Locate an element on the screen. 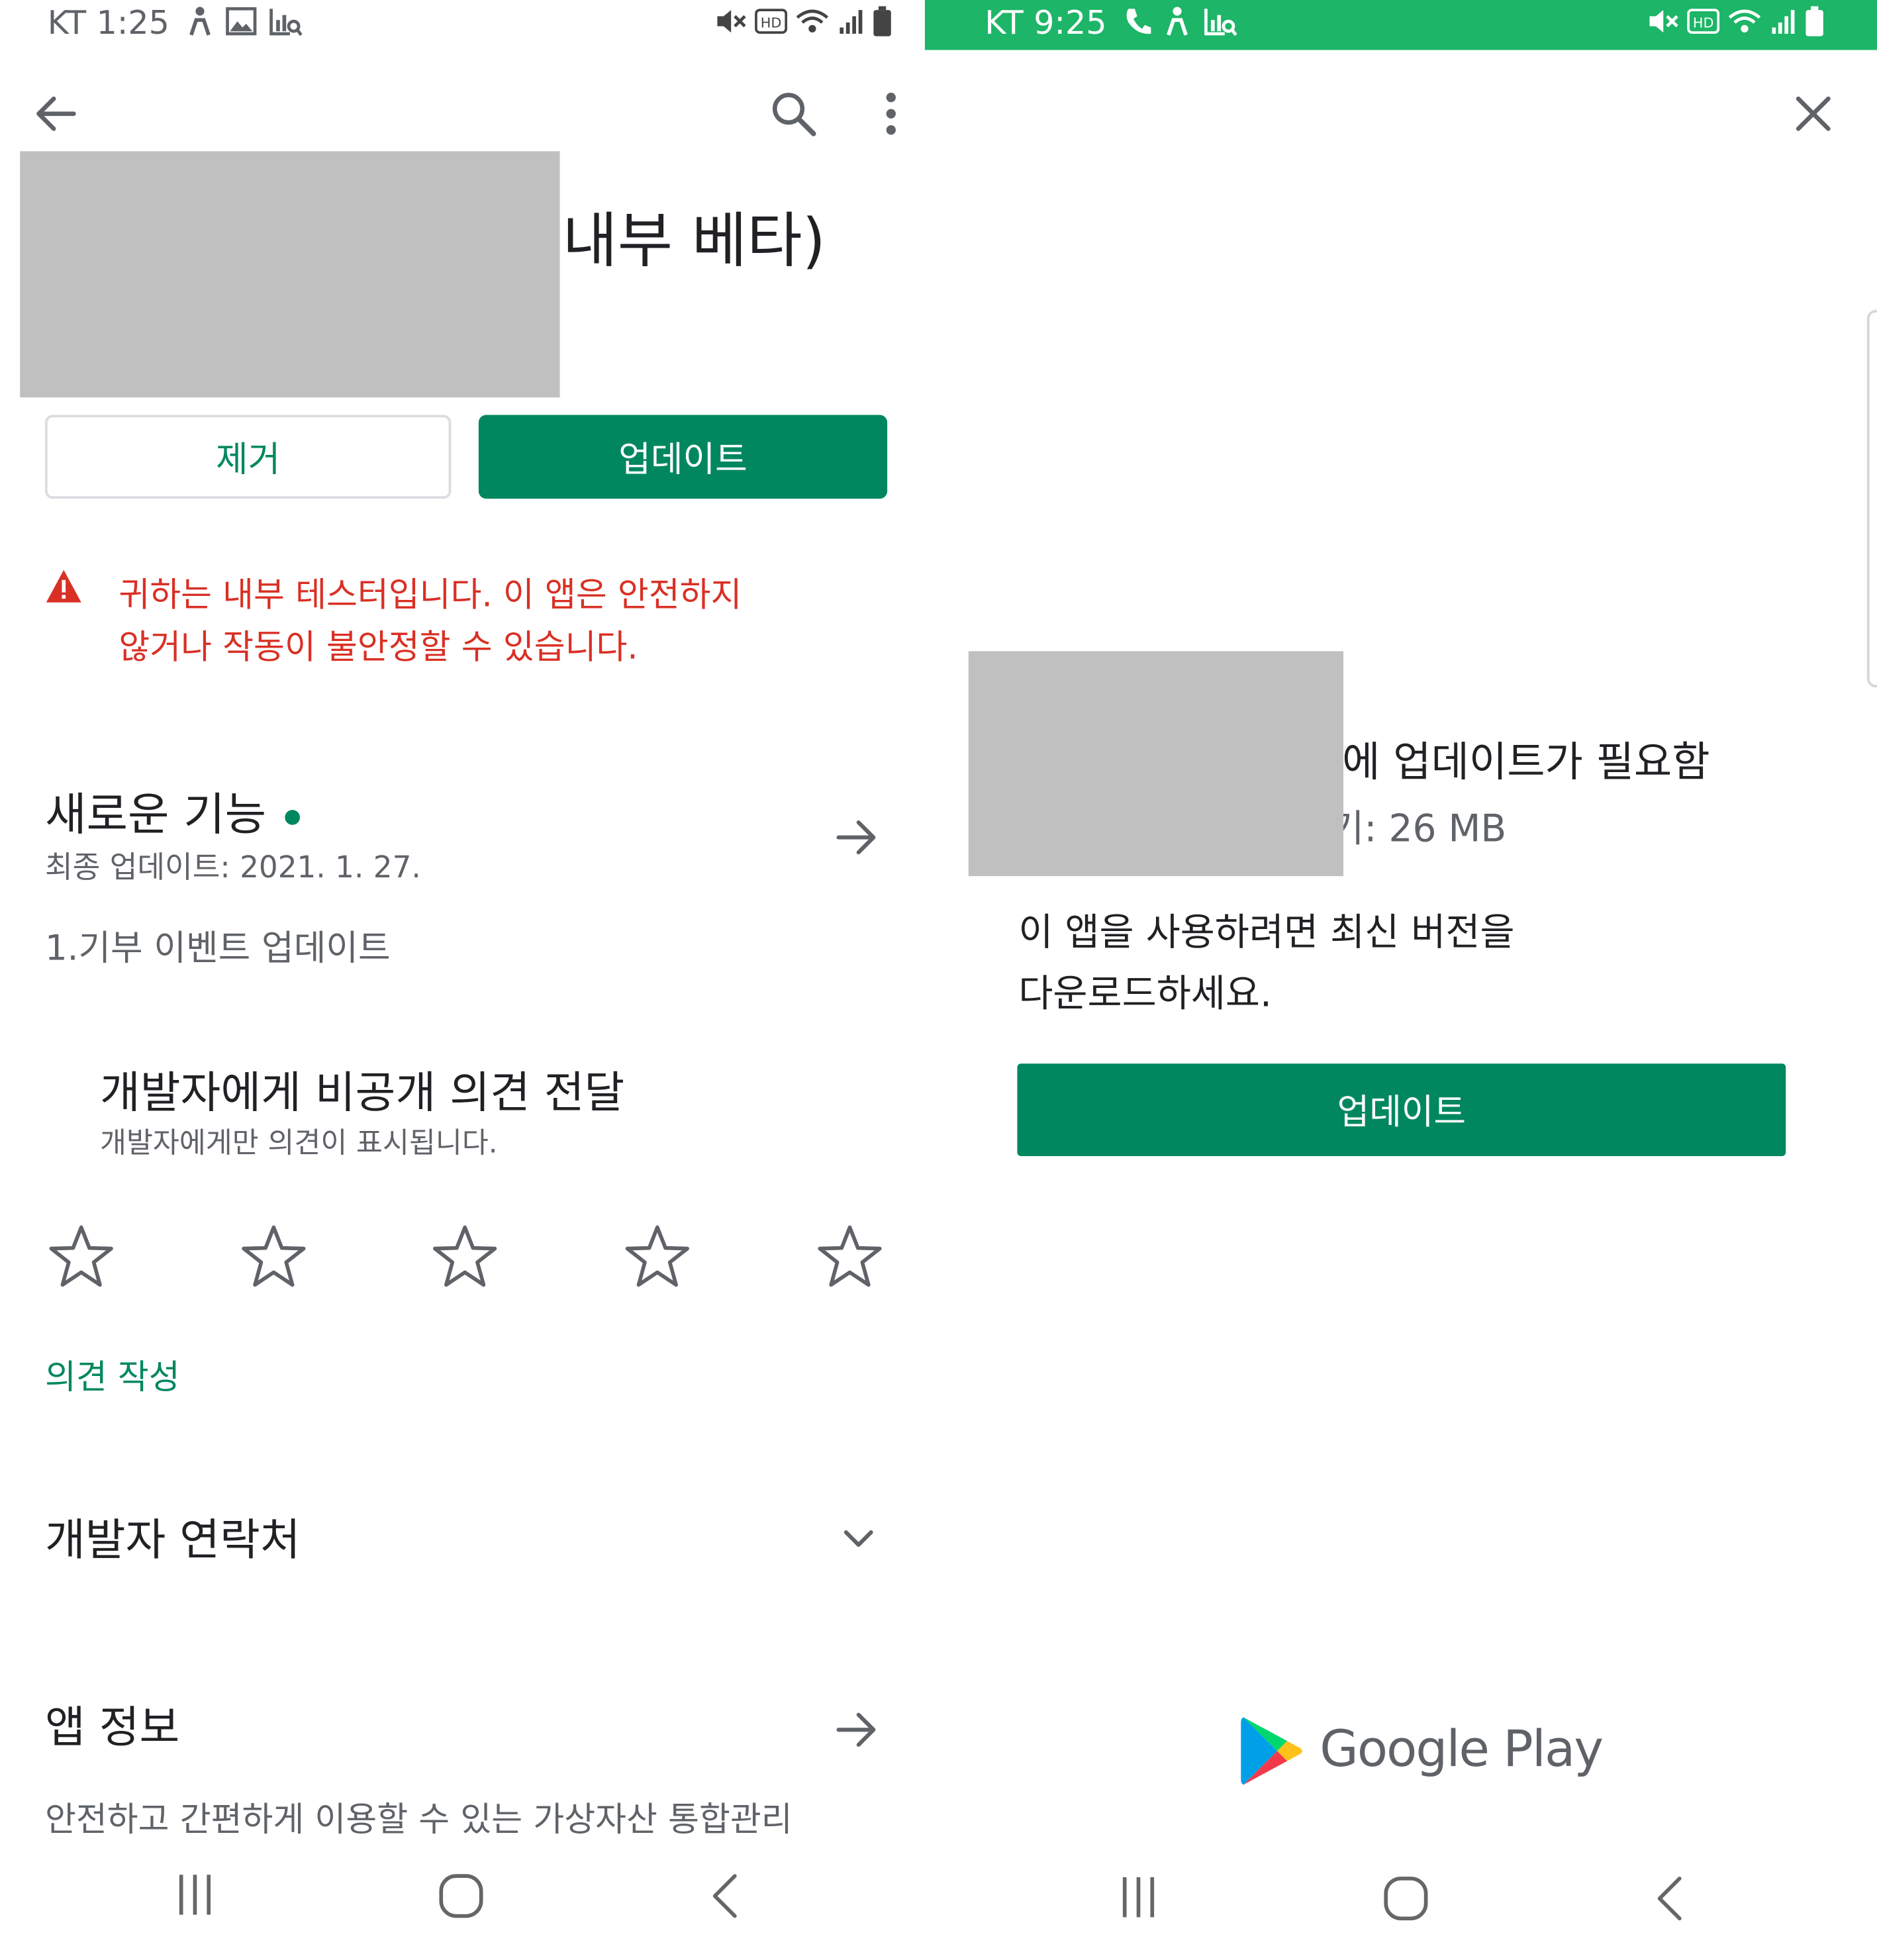  app-info-body: 안전하고 간편하게 이용할 수 있는 가상자산 통합관리 is located at coordinates (418, 1820).